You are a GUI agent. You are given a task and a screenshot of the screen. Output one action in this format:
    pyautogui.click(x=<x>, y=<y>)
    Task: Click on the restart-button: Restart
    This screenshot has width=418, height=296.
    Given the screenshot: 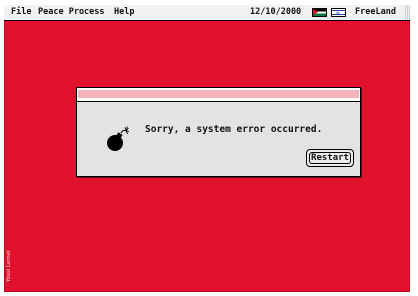 What is the action you would take?
    pyautogui.click(x=330, y=158)
    